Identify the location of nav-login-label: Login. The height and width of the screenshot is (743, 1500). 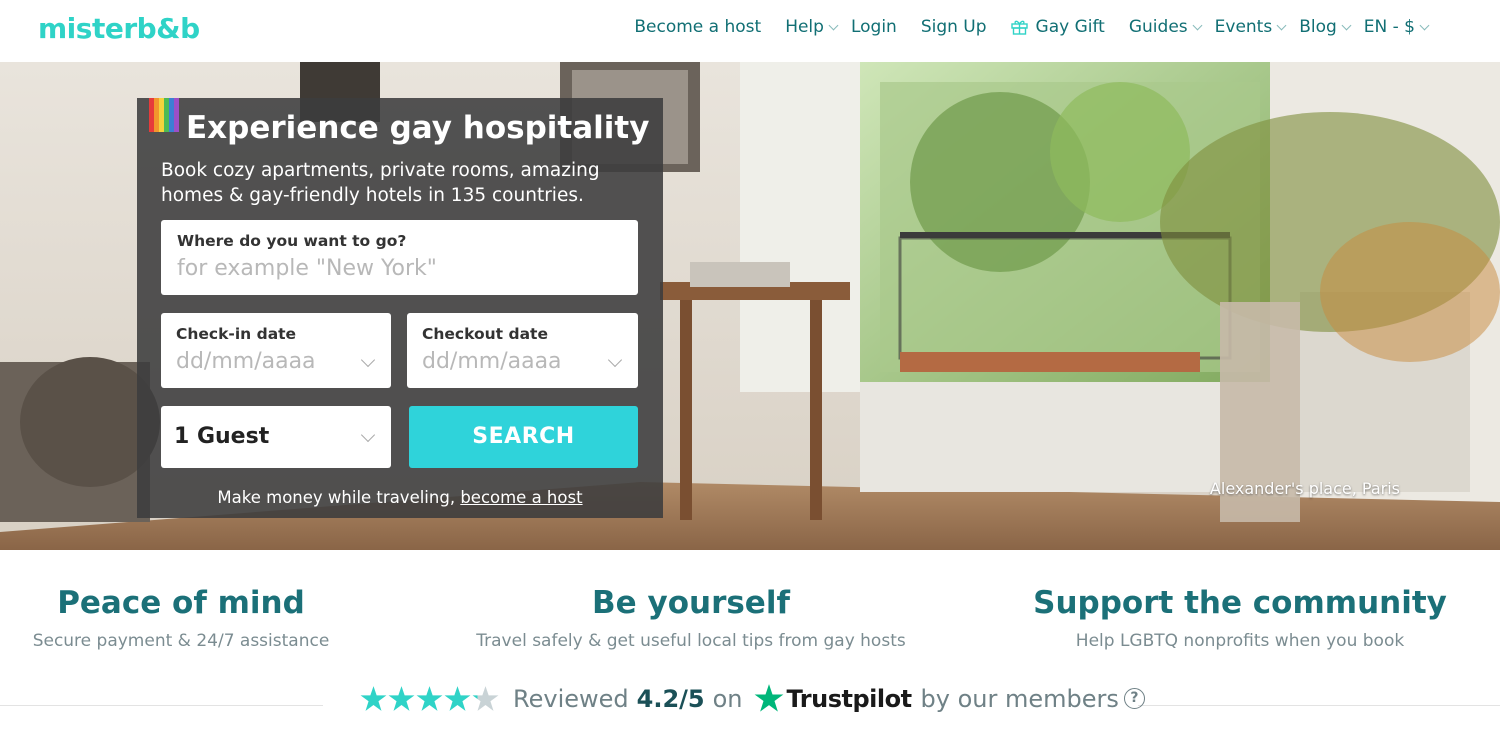
(873, 27).